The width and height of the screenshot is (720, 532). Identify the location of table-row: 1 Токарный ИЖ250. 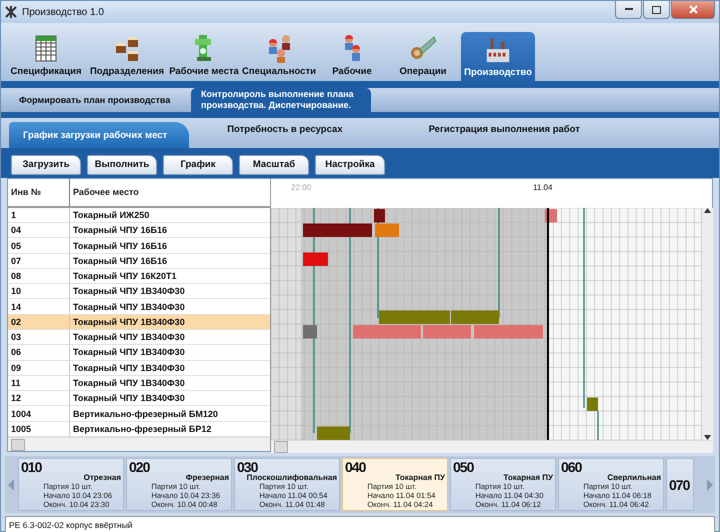
(139, 216).